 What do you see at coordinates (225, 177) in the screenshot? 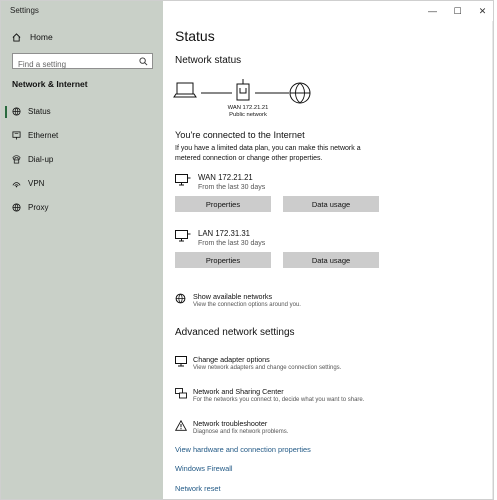
I see `connection-name: WAN 172.21.21` at bounding box center [225, 177].